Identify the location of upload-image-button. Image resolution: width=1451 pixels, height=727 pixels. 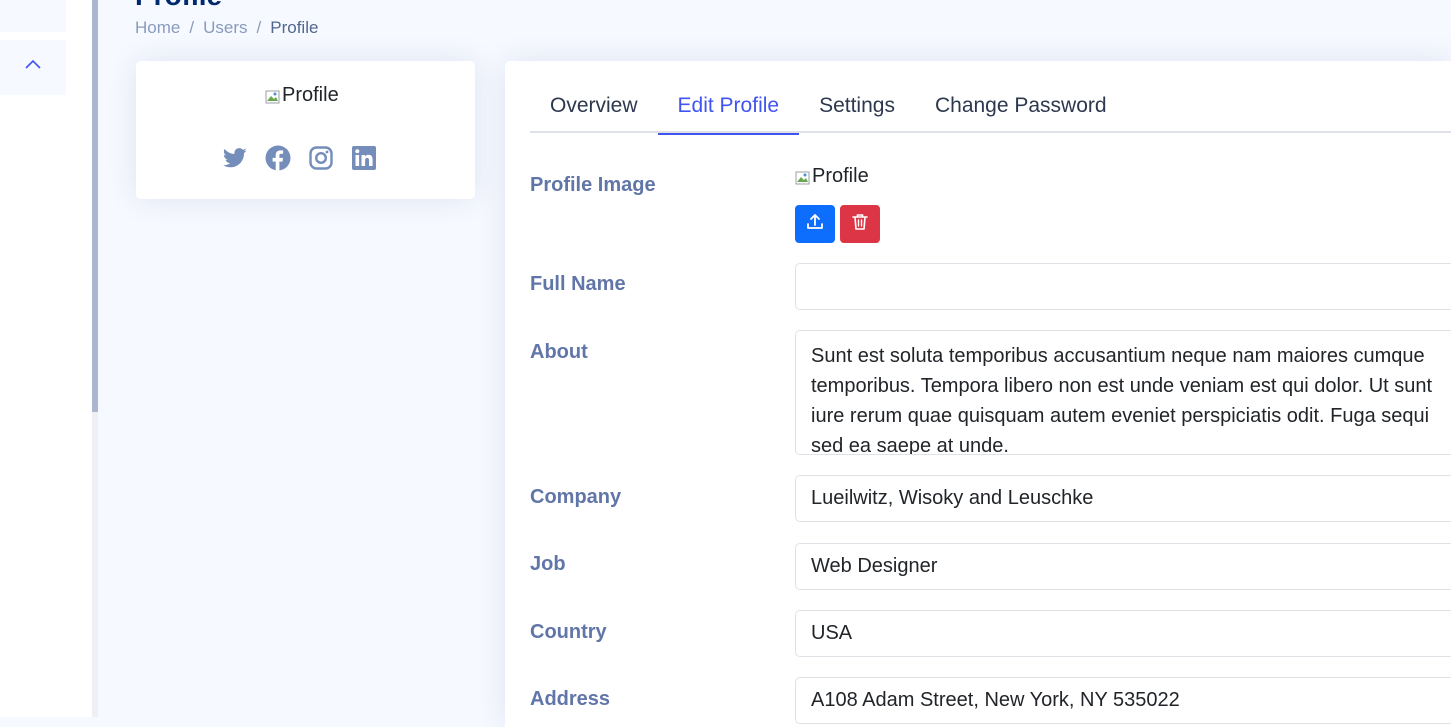
(815, 224).